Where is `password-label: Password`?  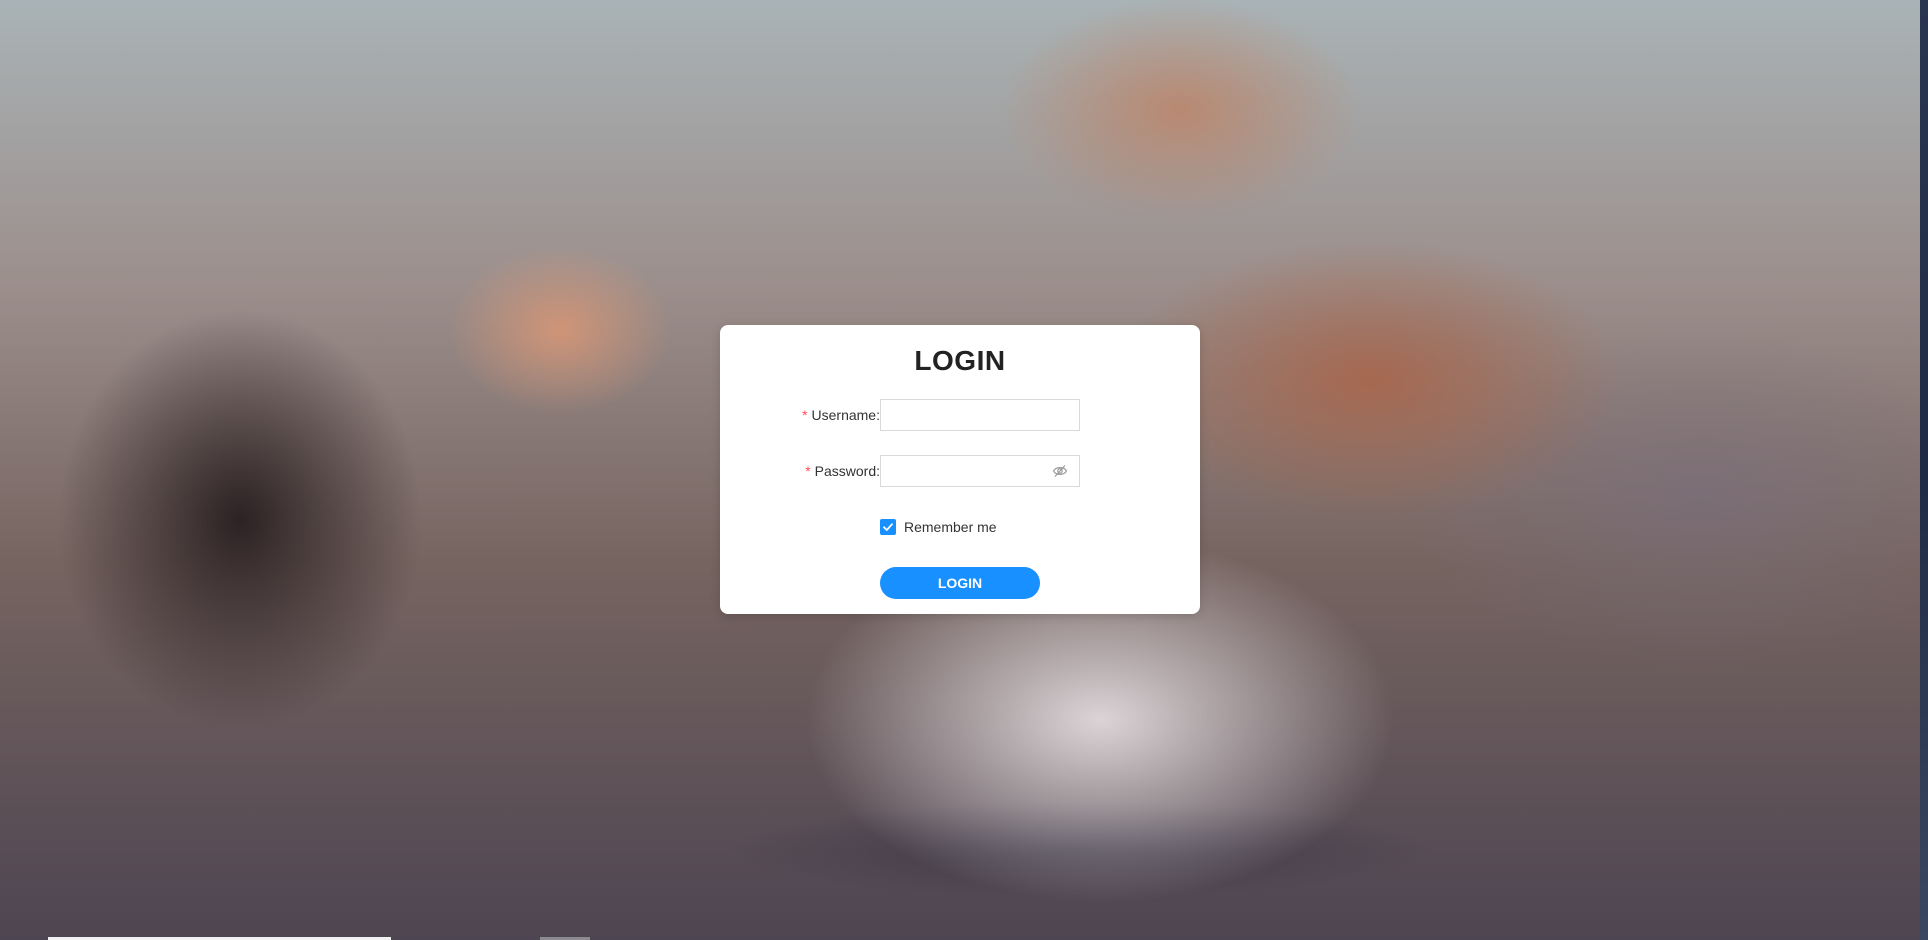
password-label: Password is located at coordinates (845, 471).